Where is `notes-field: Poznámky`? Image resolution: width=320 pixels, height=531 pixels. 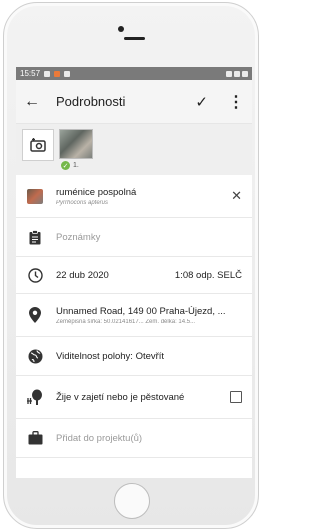
notes-field: Poznámky is located at coordinates (149, 237).